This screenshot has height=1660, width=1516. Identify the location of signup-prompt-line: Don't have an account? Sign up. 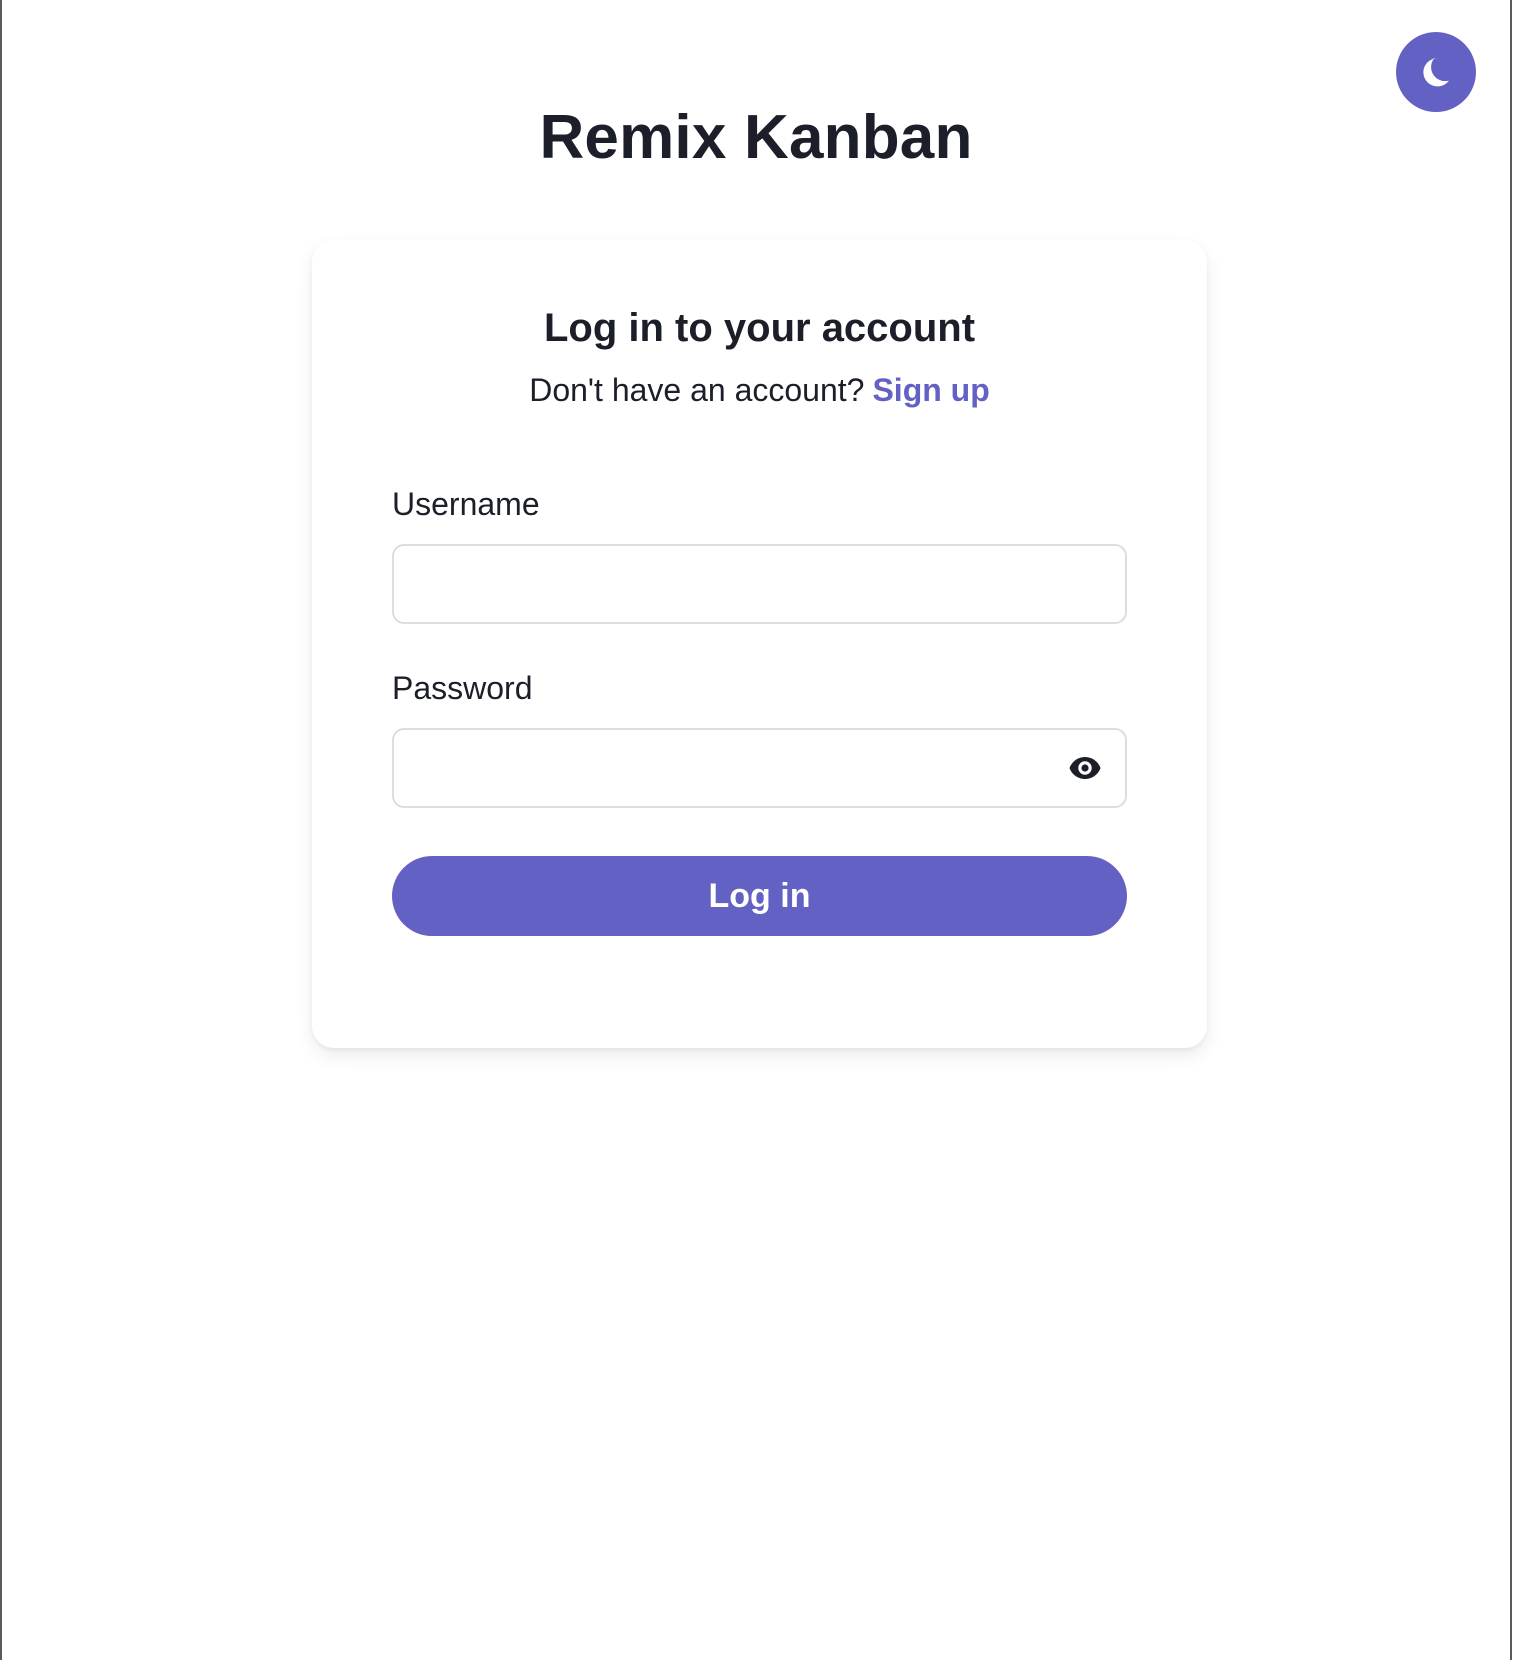
(759, 390).